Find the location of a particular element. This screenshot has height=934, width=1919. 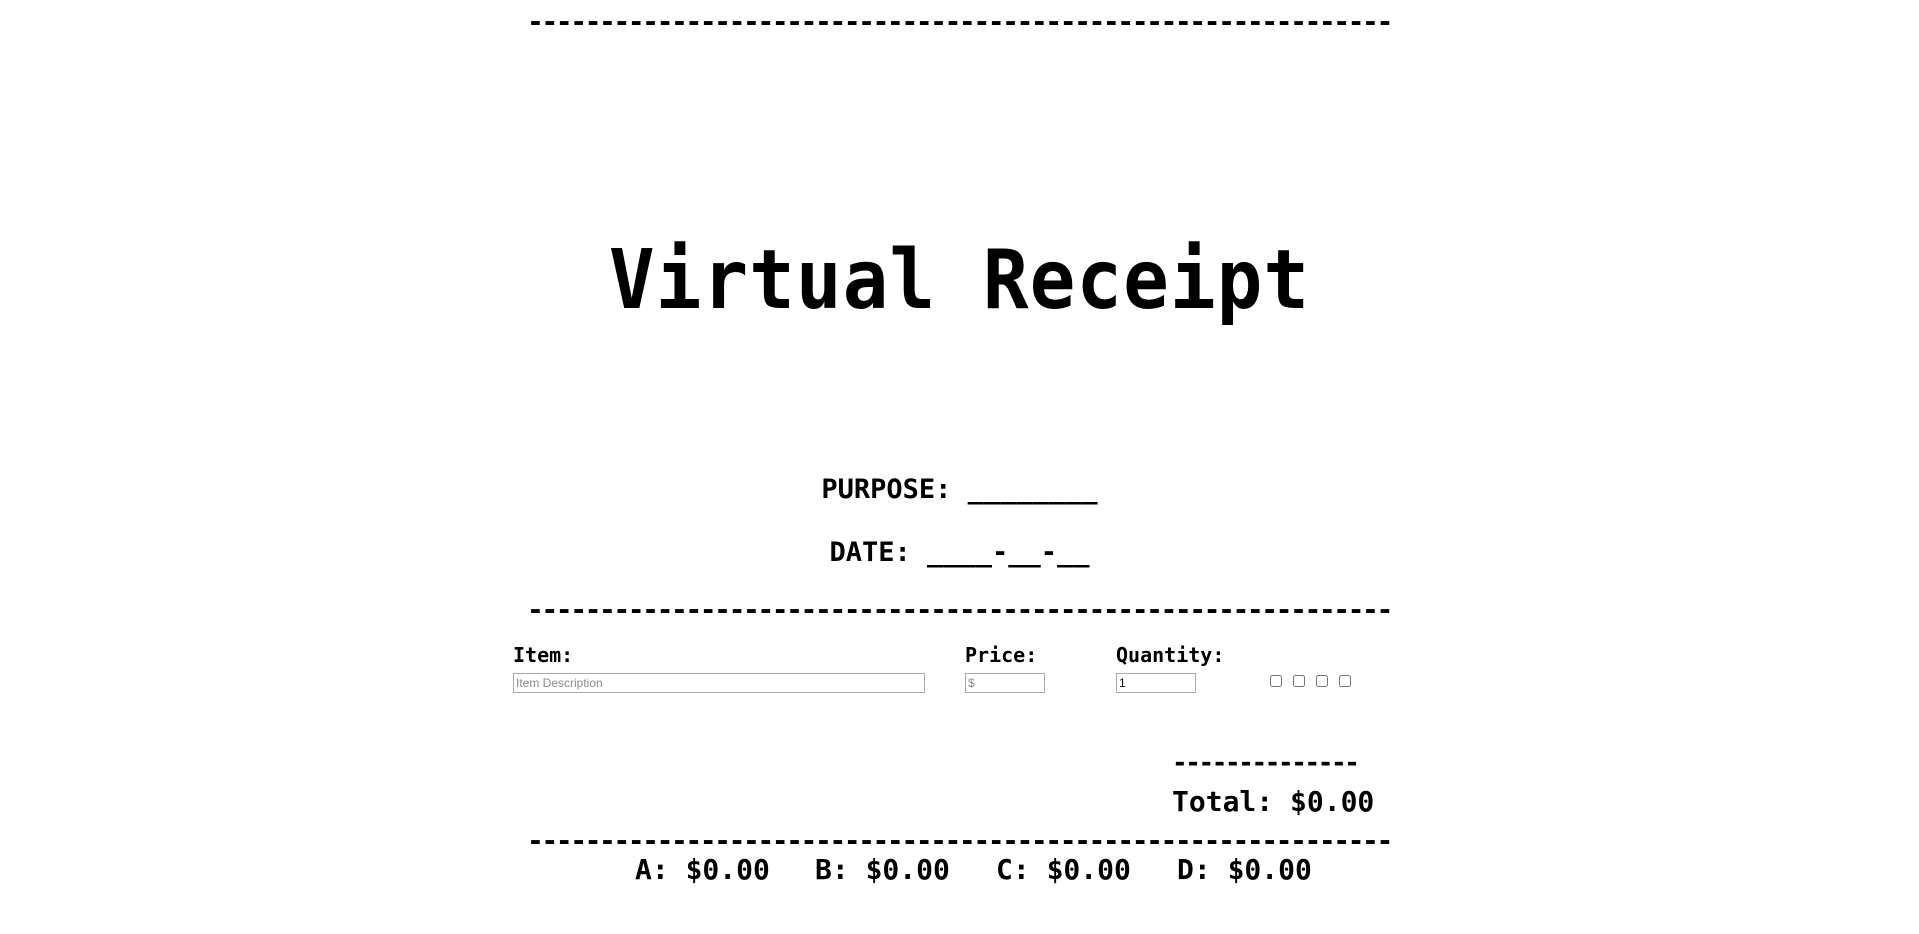

quantity-input is located at coordinates (1156, 683).